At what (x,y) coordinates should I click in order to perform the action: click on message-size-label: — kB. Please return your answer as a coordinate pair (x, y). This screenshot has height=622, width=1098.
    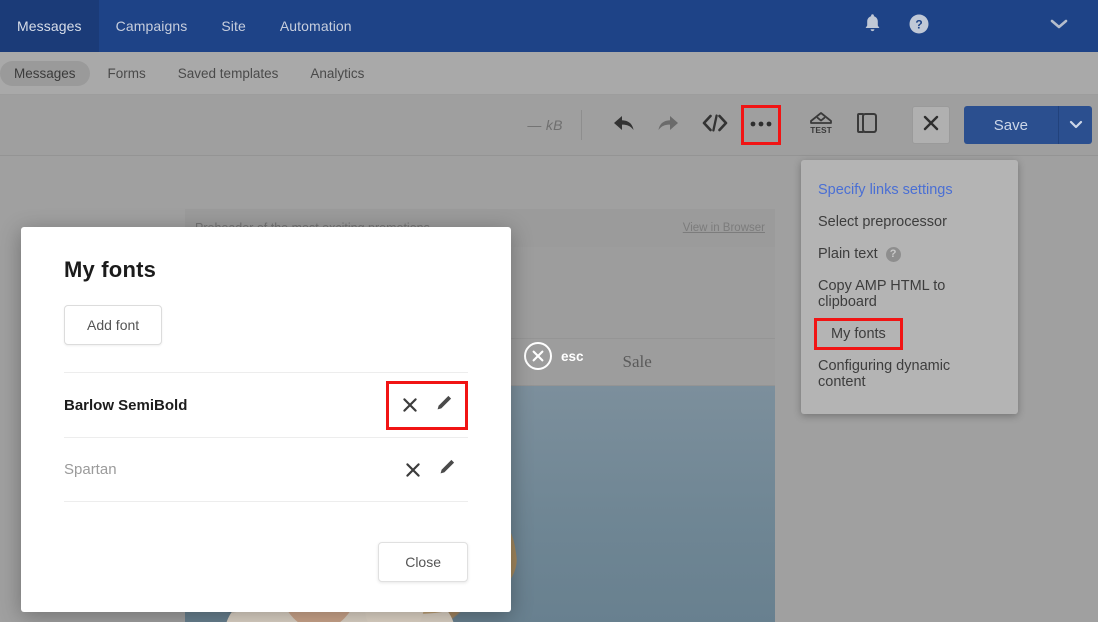
    Looking at the image, I should click on (545, 125).